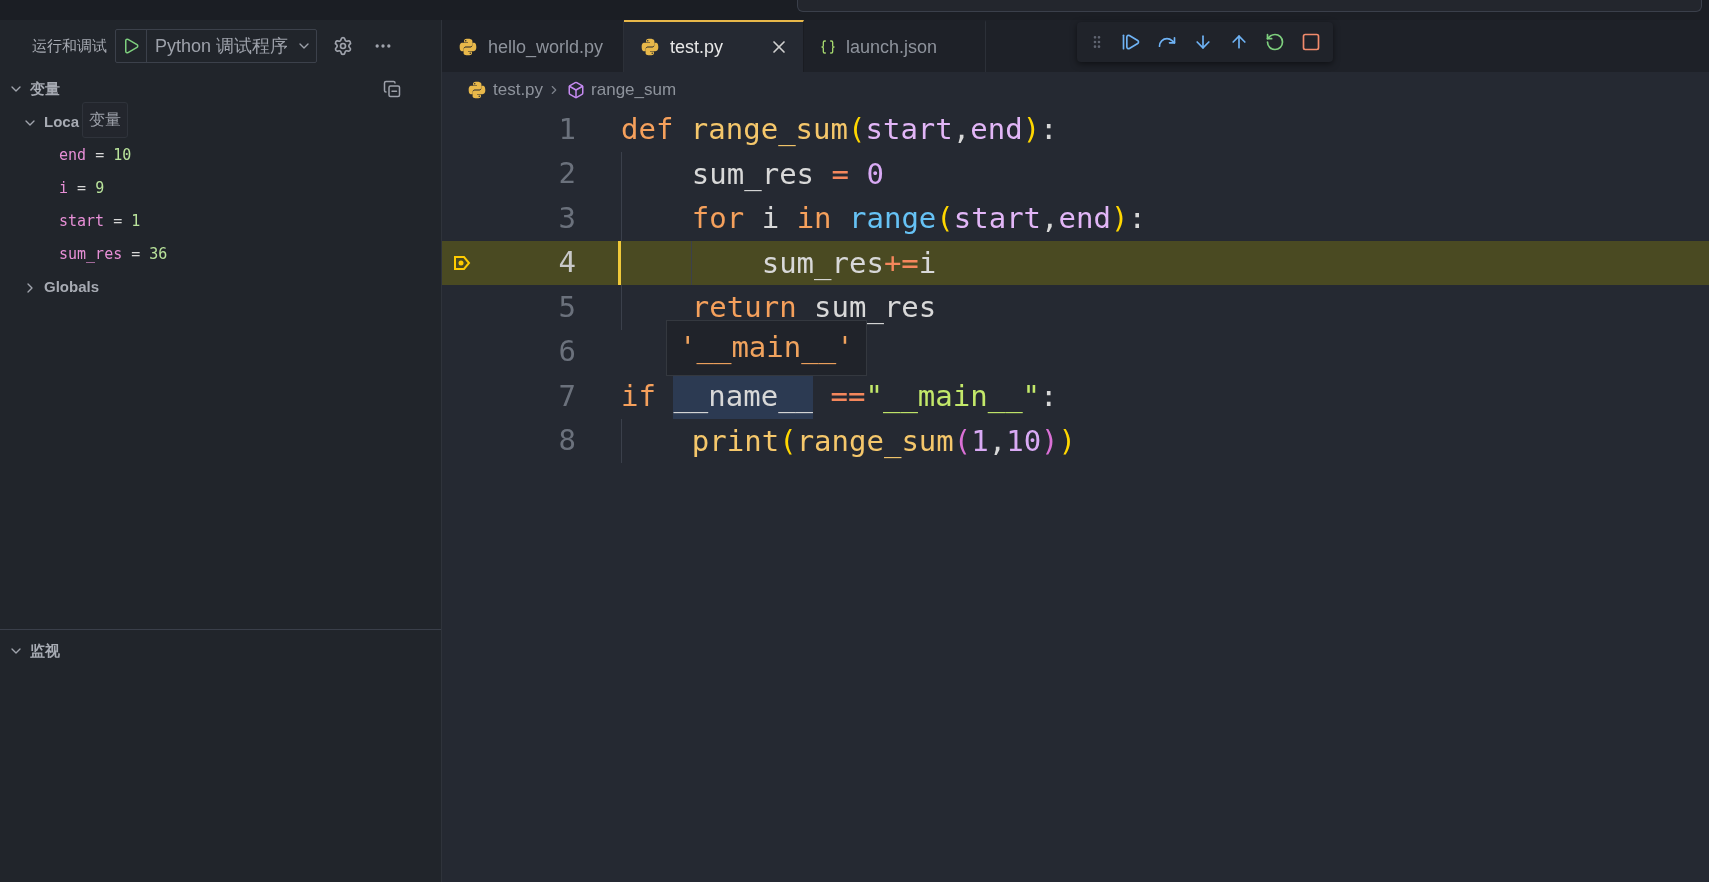 This screenshot has width=1709, height=882. I want to click on continue-icon, so click(1131, 42).